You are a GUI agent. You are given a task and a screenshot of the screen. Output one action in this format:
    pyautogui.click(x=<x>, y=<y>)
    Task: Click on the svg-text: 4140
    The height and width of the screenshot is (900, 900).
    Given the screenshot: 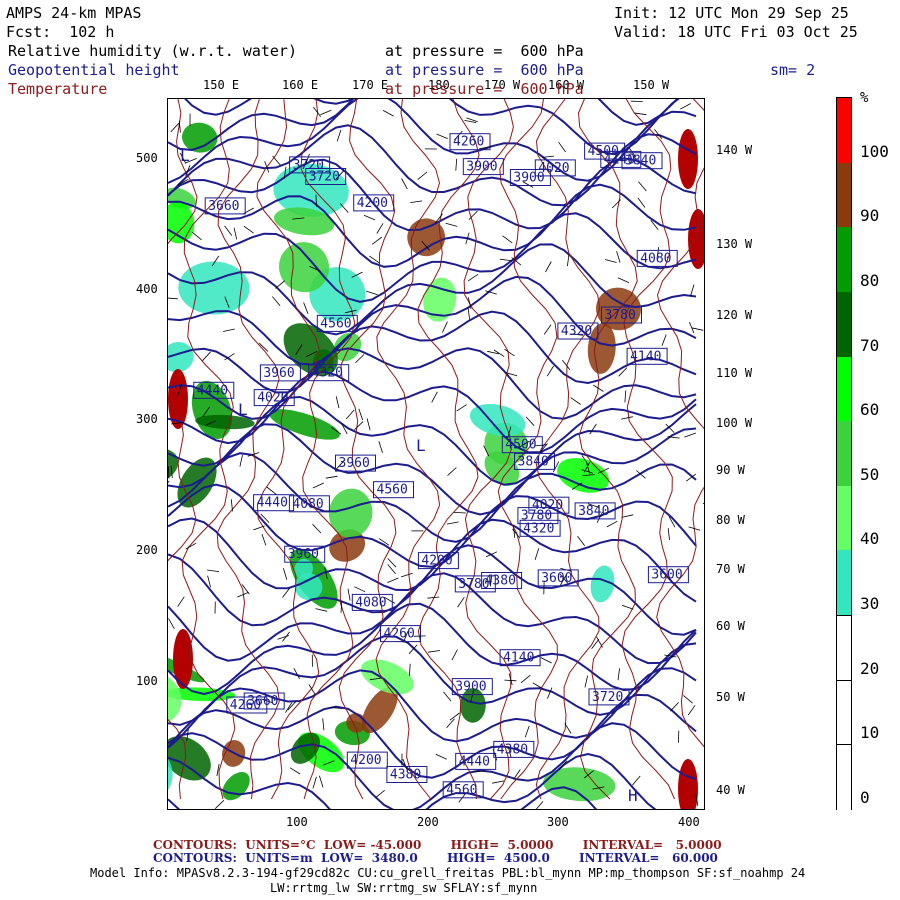 What is the action you would take?
    pyautogui.click(x=645, y=356)
    